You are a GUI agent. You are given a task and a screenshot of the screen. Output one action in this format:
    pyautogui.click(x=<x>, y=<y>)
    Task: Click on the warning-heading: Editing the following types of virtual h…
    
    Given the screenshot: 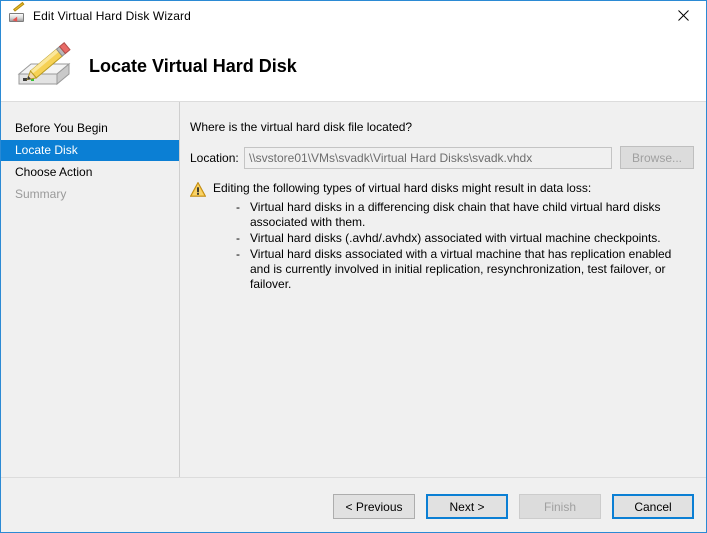 What is the action you would take?
    pyautogui.click(x=402, y=188)
    